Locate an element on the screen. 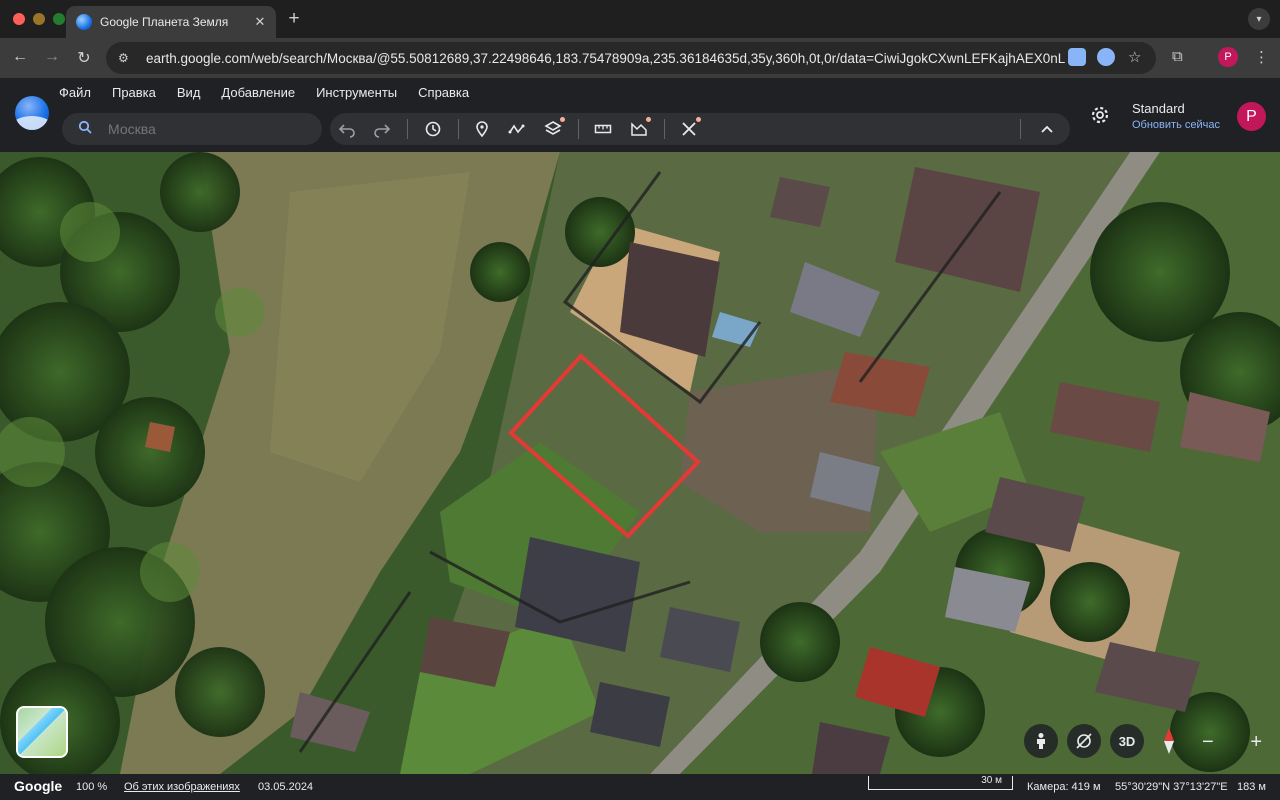  zoom-controls: − + is located at coordinates (1232, 742).